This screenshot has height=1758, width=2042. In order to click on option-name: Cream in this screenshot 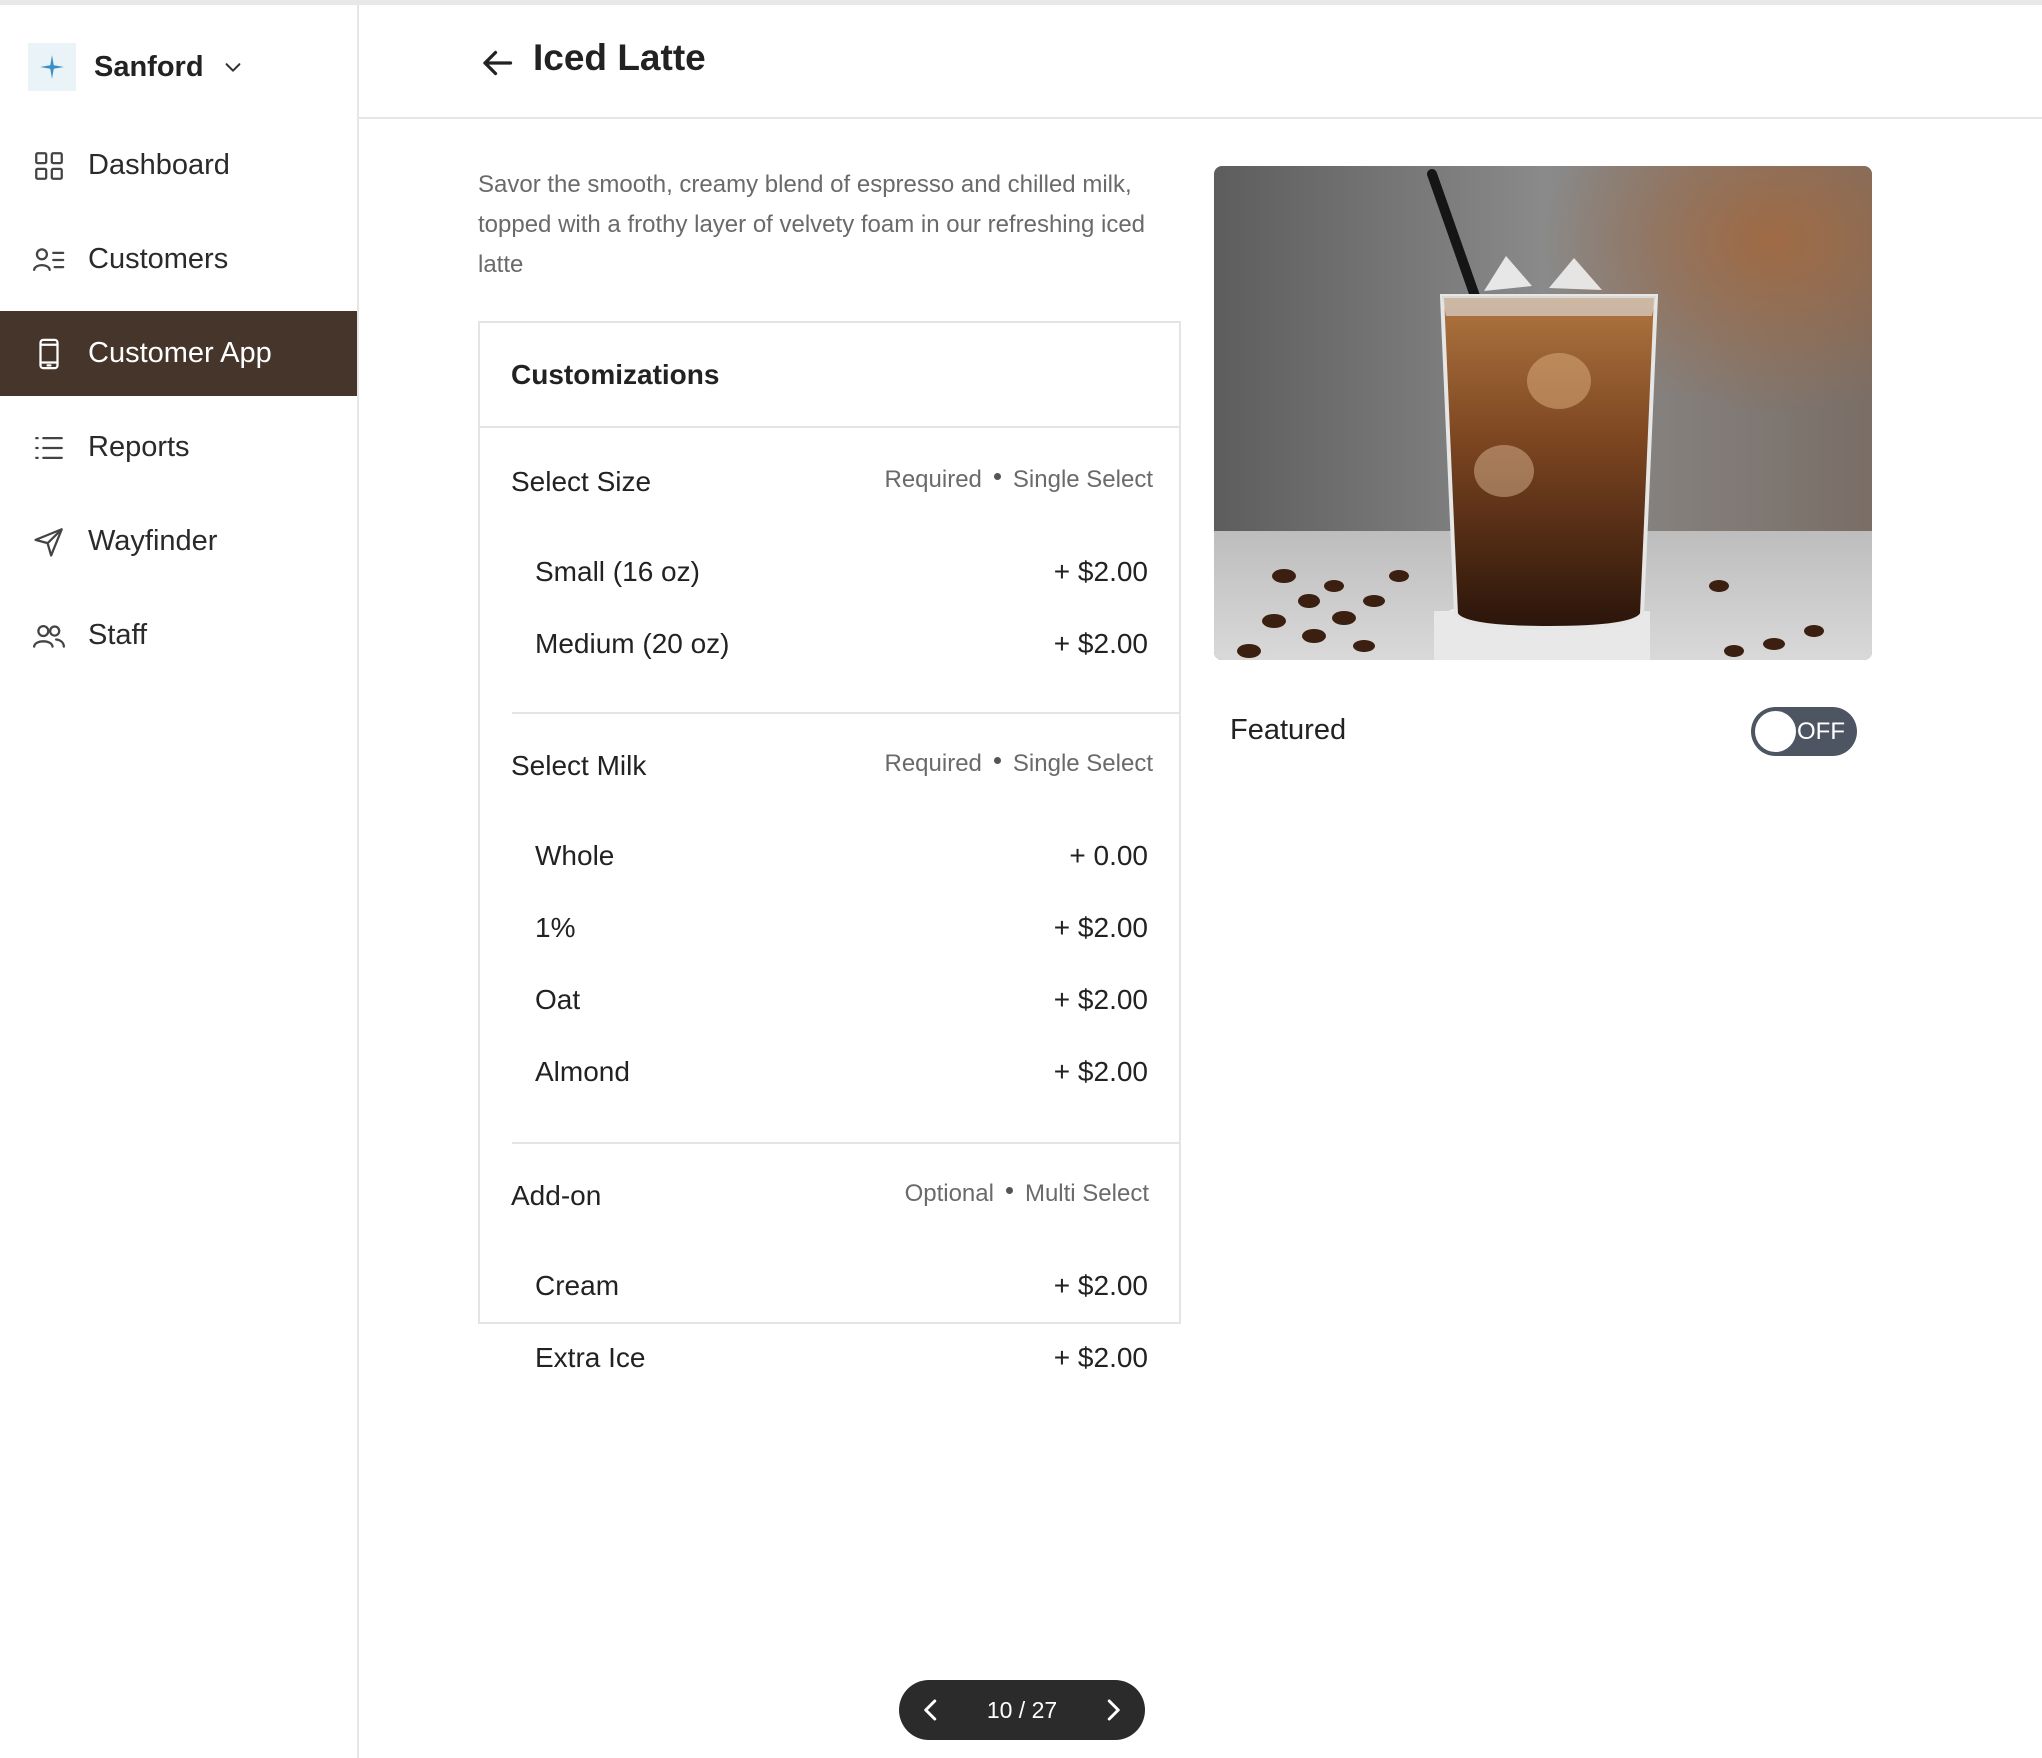, I will do `click(577, 1285)`.